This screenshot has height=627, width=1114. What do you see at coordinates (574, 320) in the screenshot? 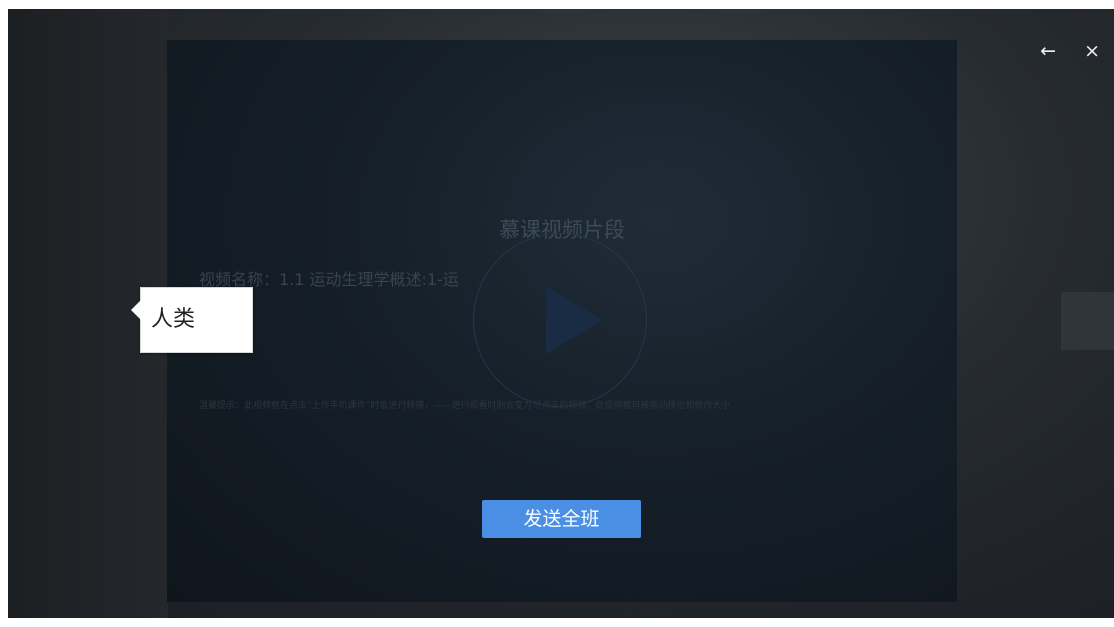
I see `play-icon` at bounding box center [574, 320].